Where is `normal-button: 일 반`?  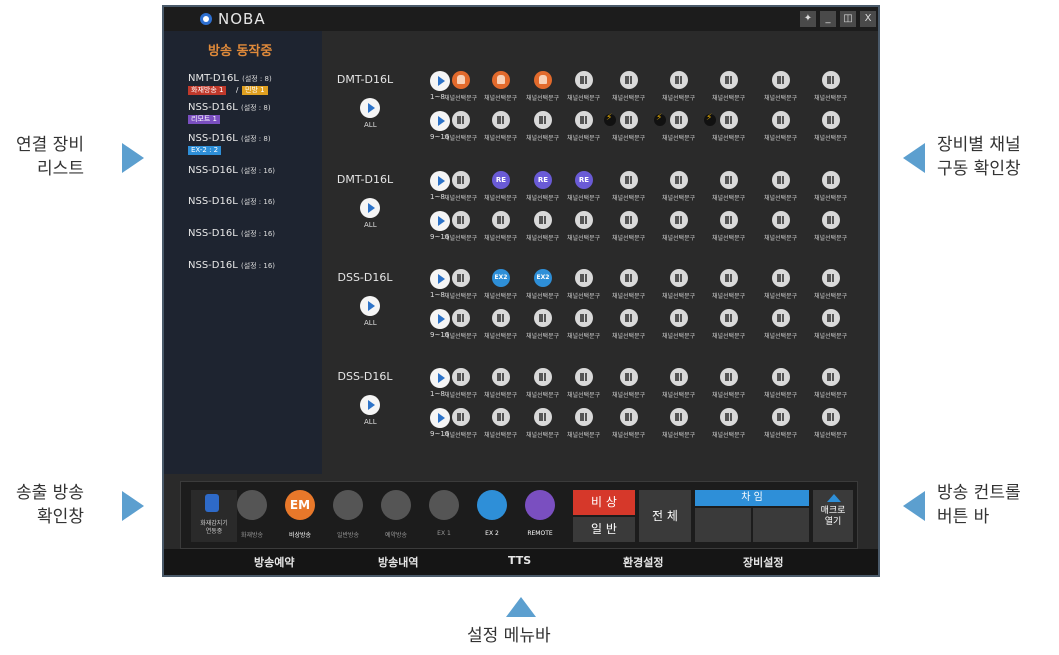 normal-button: 일 반 is located at coordinates (604, 529).